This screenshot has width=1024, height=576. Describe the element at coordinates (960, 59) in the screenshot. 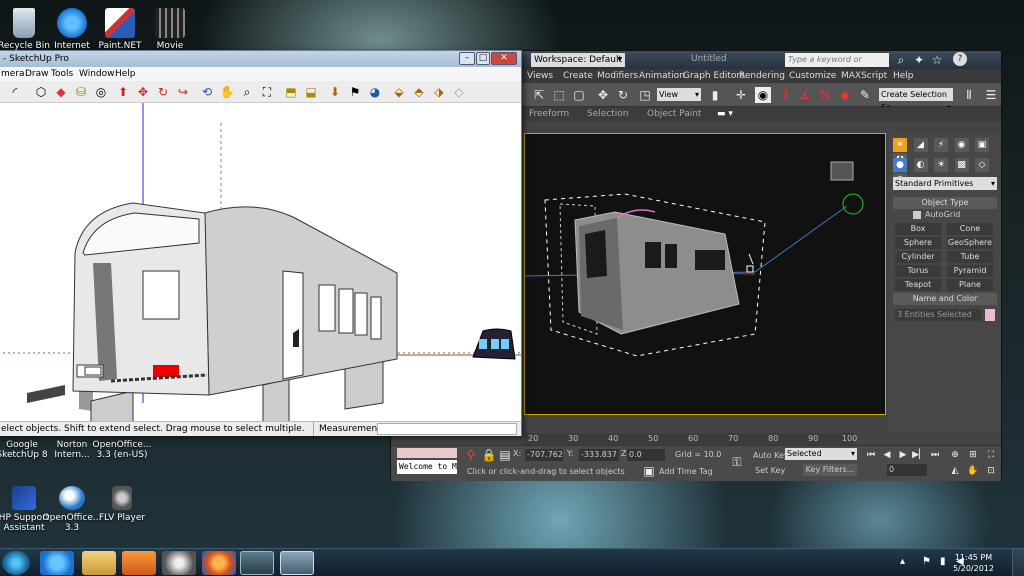

I see `help-icon: ?` at that location.